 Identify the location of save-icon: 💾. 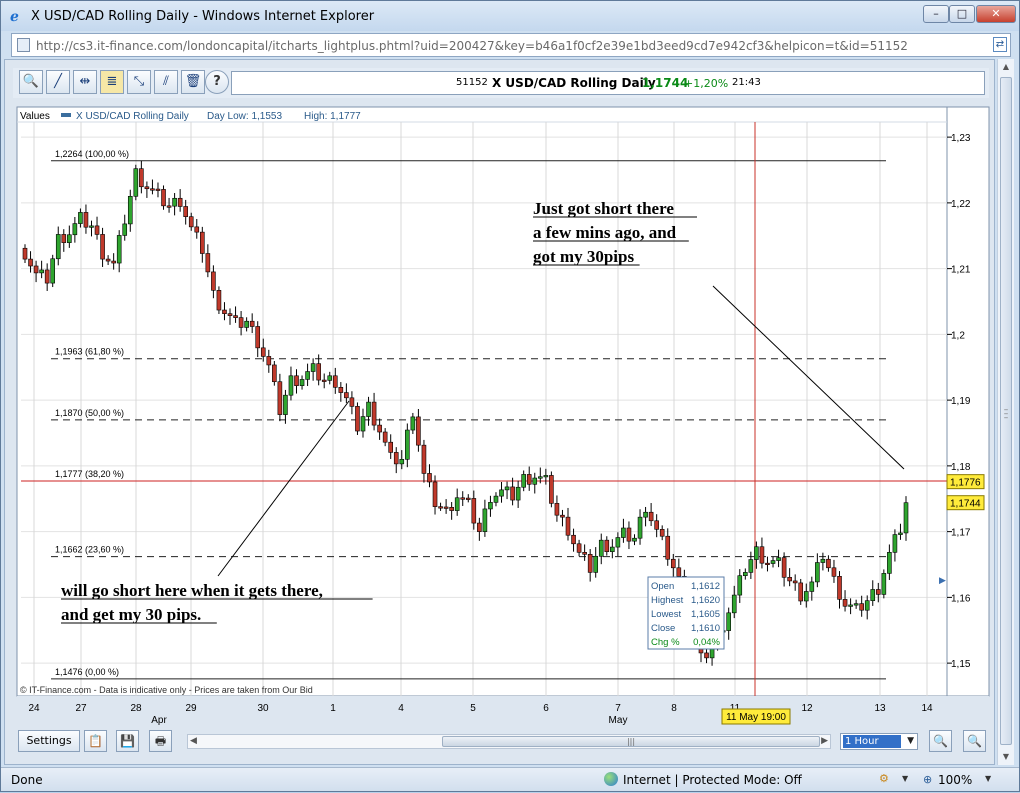
(127, 741).